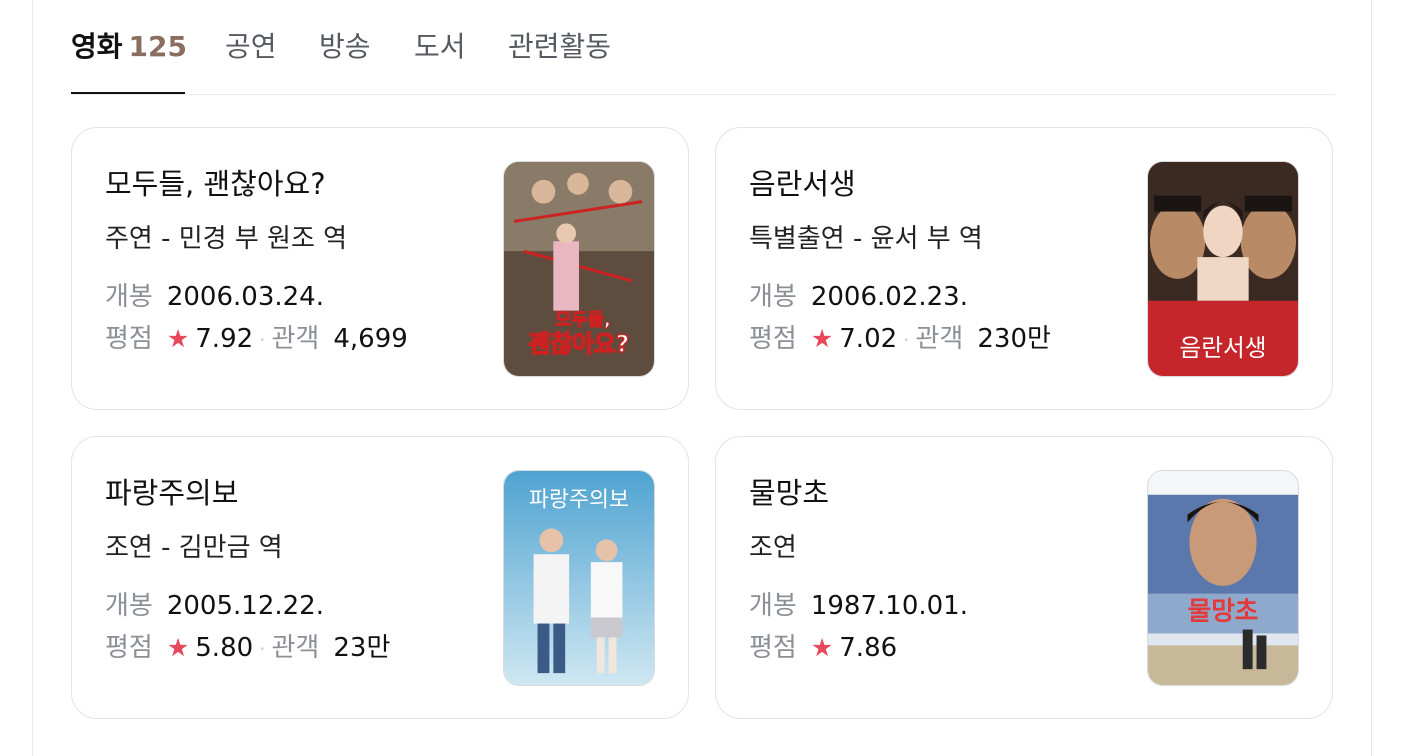 The width and height of the screenshot is (1408, 756). What do you see at coordinates (1014, 339) in the screenshot?
I see `audience-value: 230만` at bounding box center [1014, 339].